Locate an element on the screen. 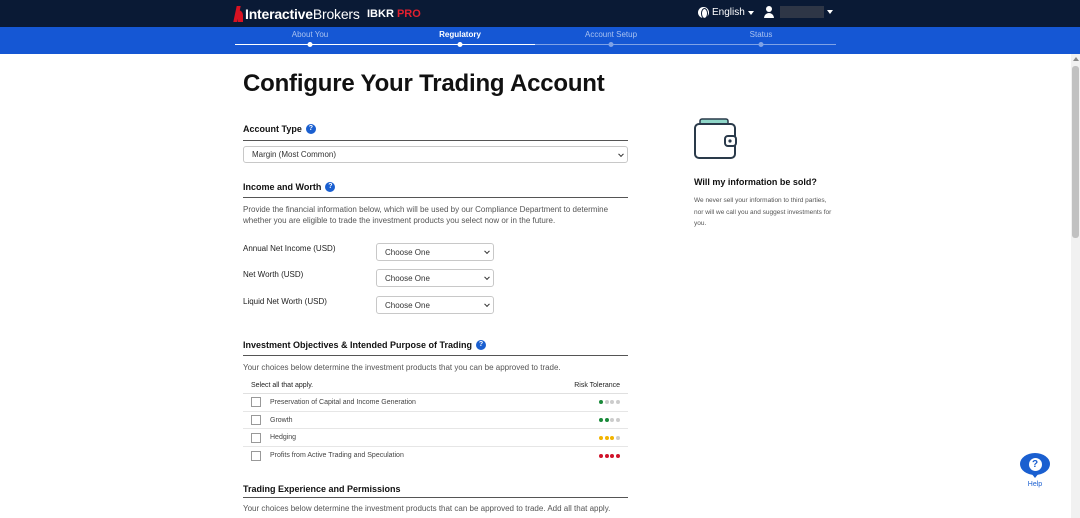  ib-logo-icon is located at coordinates (238, 14).